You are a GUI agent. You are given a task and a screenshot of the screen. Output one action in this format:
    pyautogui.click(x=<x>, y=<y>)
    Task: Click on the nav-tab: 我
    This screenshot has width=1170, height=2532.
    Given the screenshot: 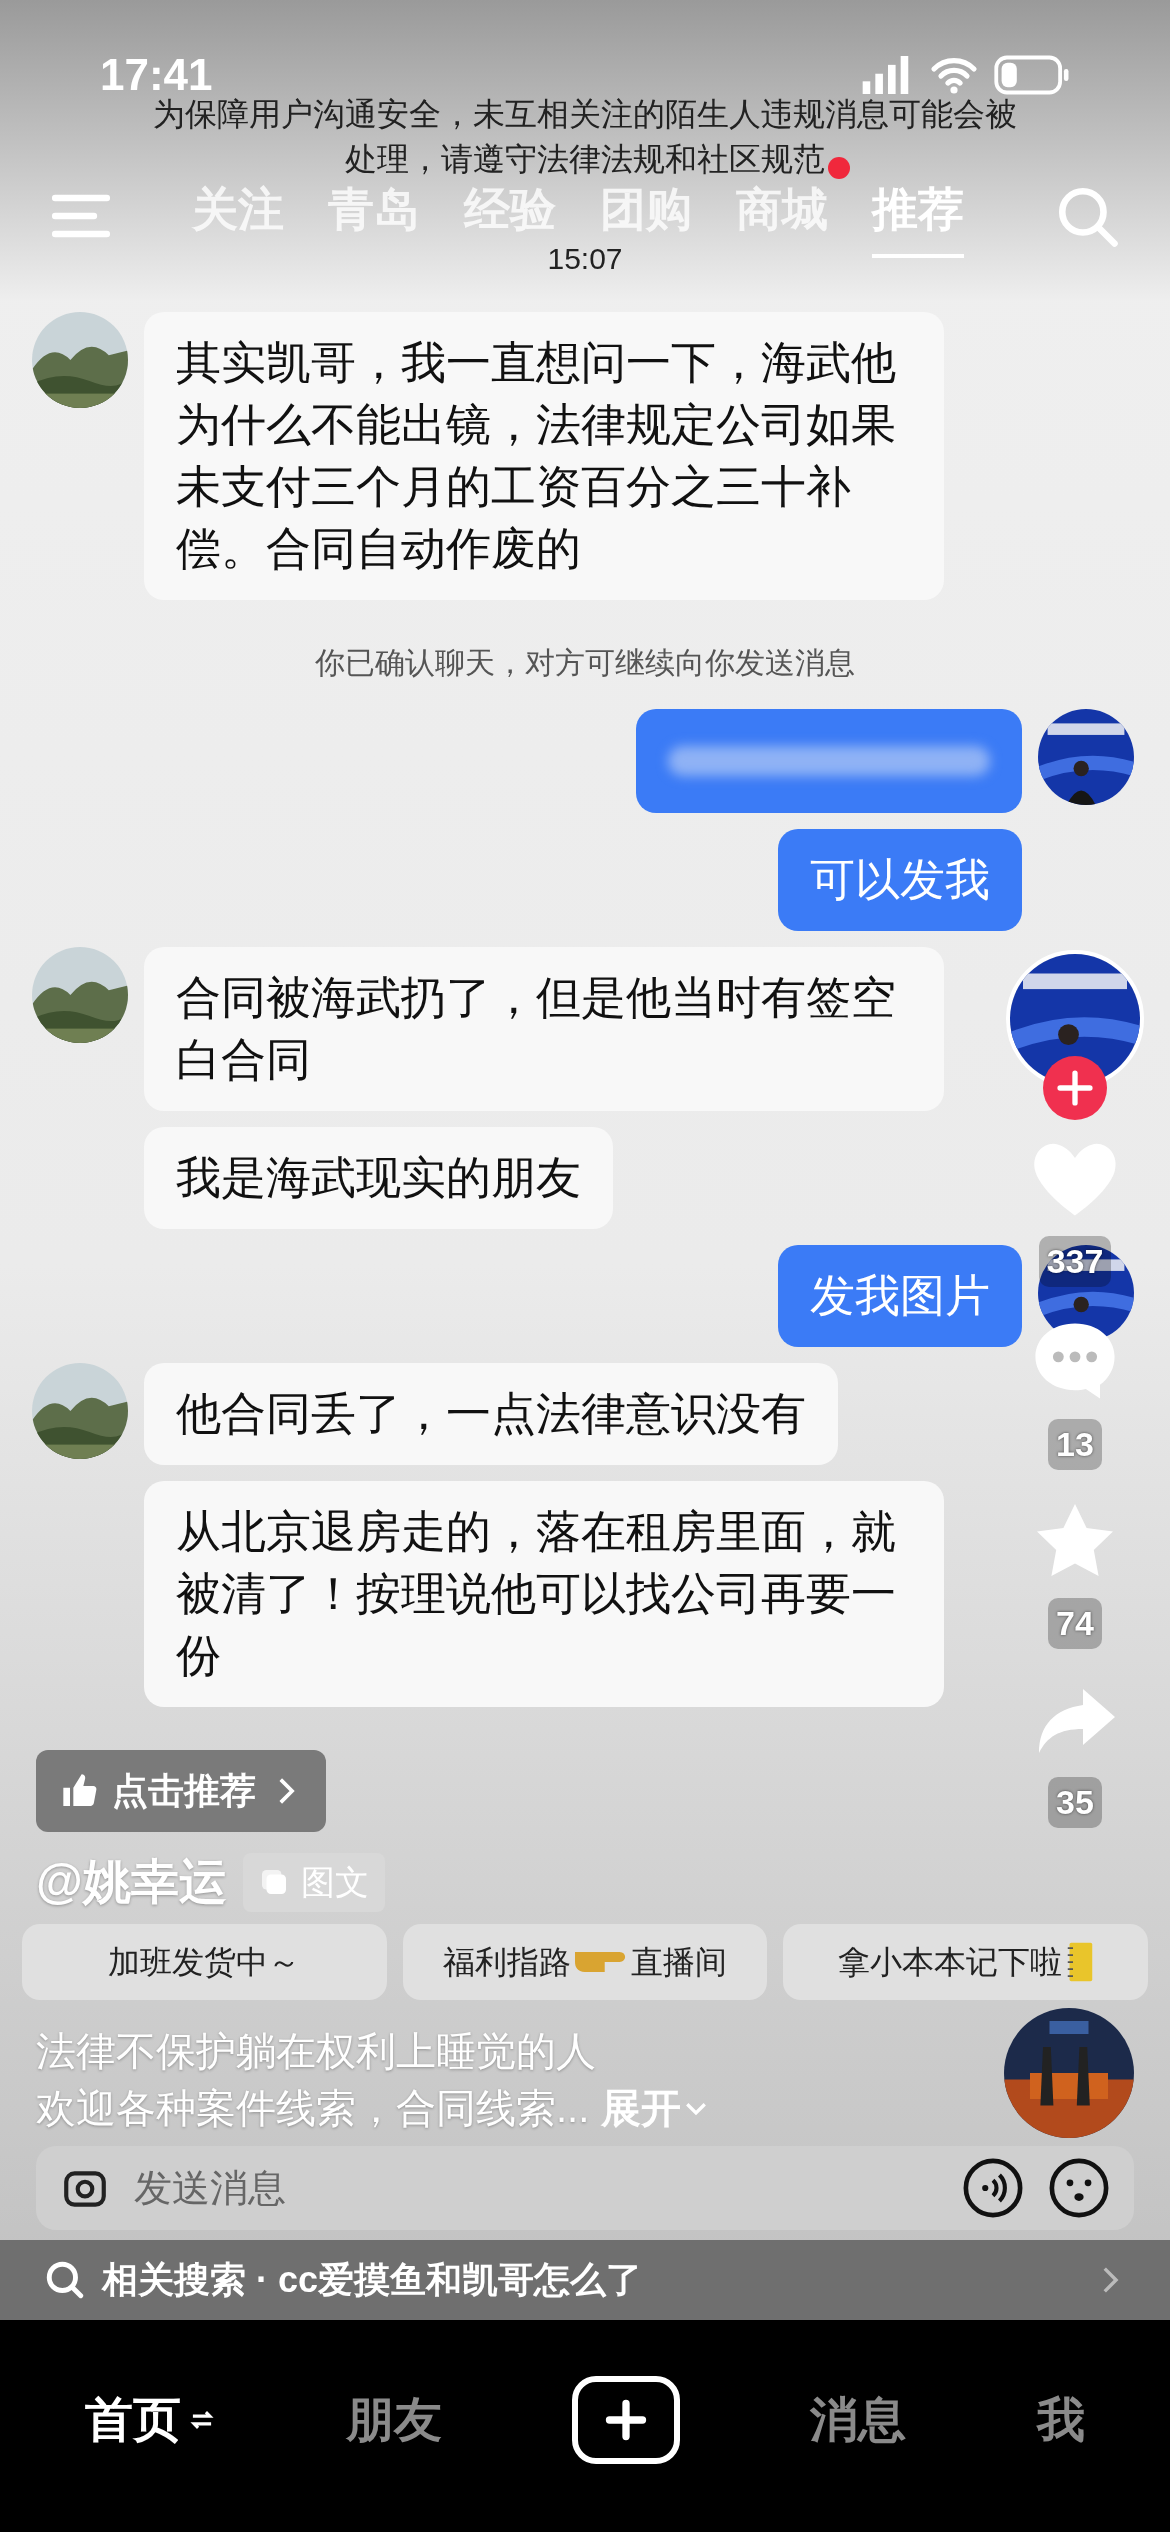 What is the action you would take?
    pyautogui.click(x=1060, y=2420)
    